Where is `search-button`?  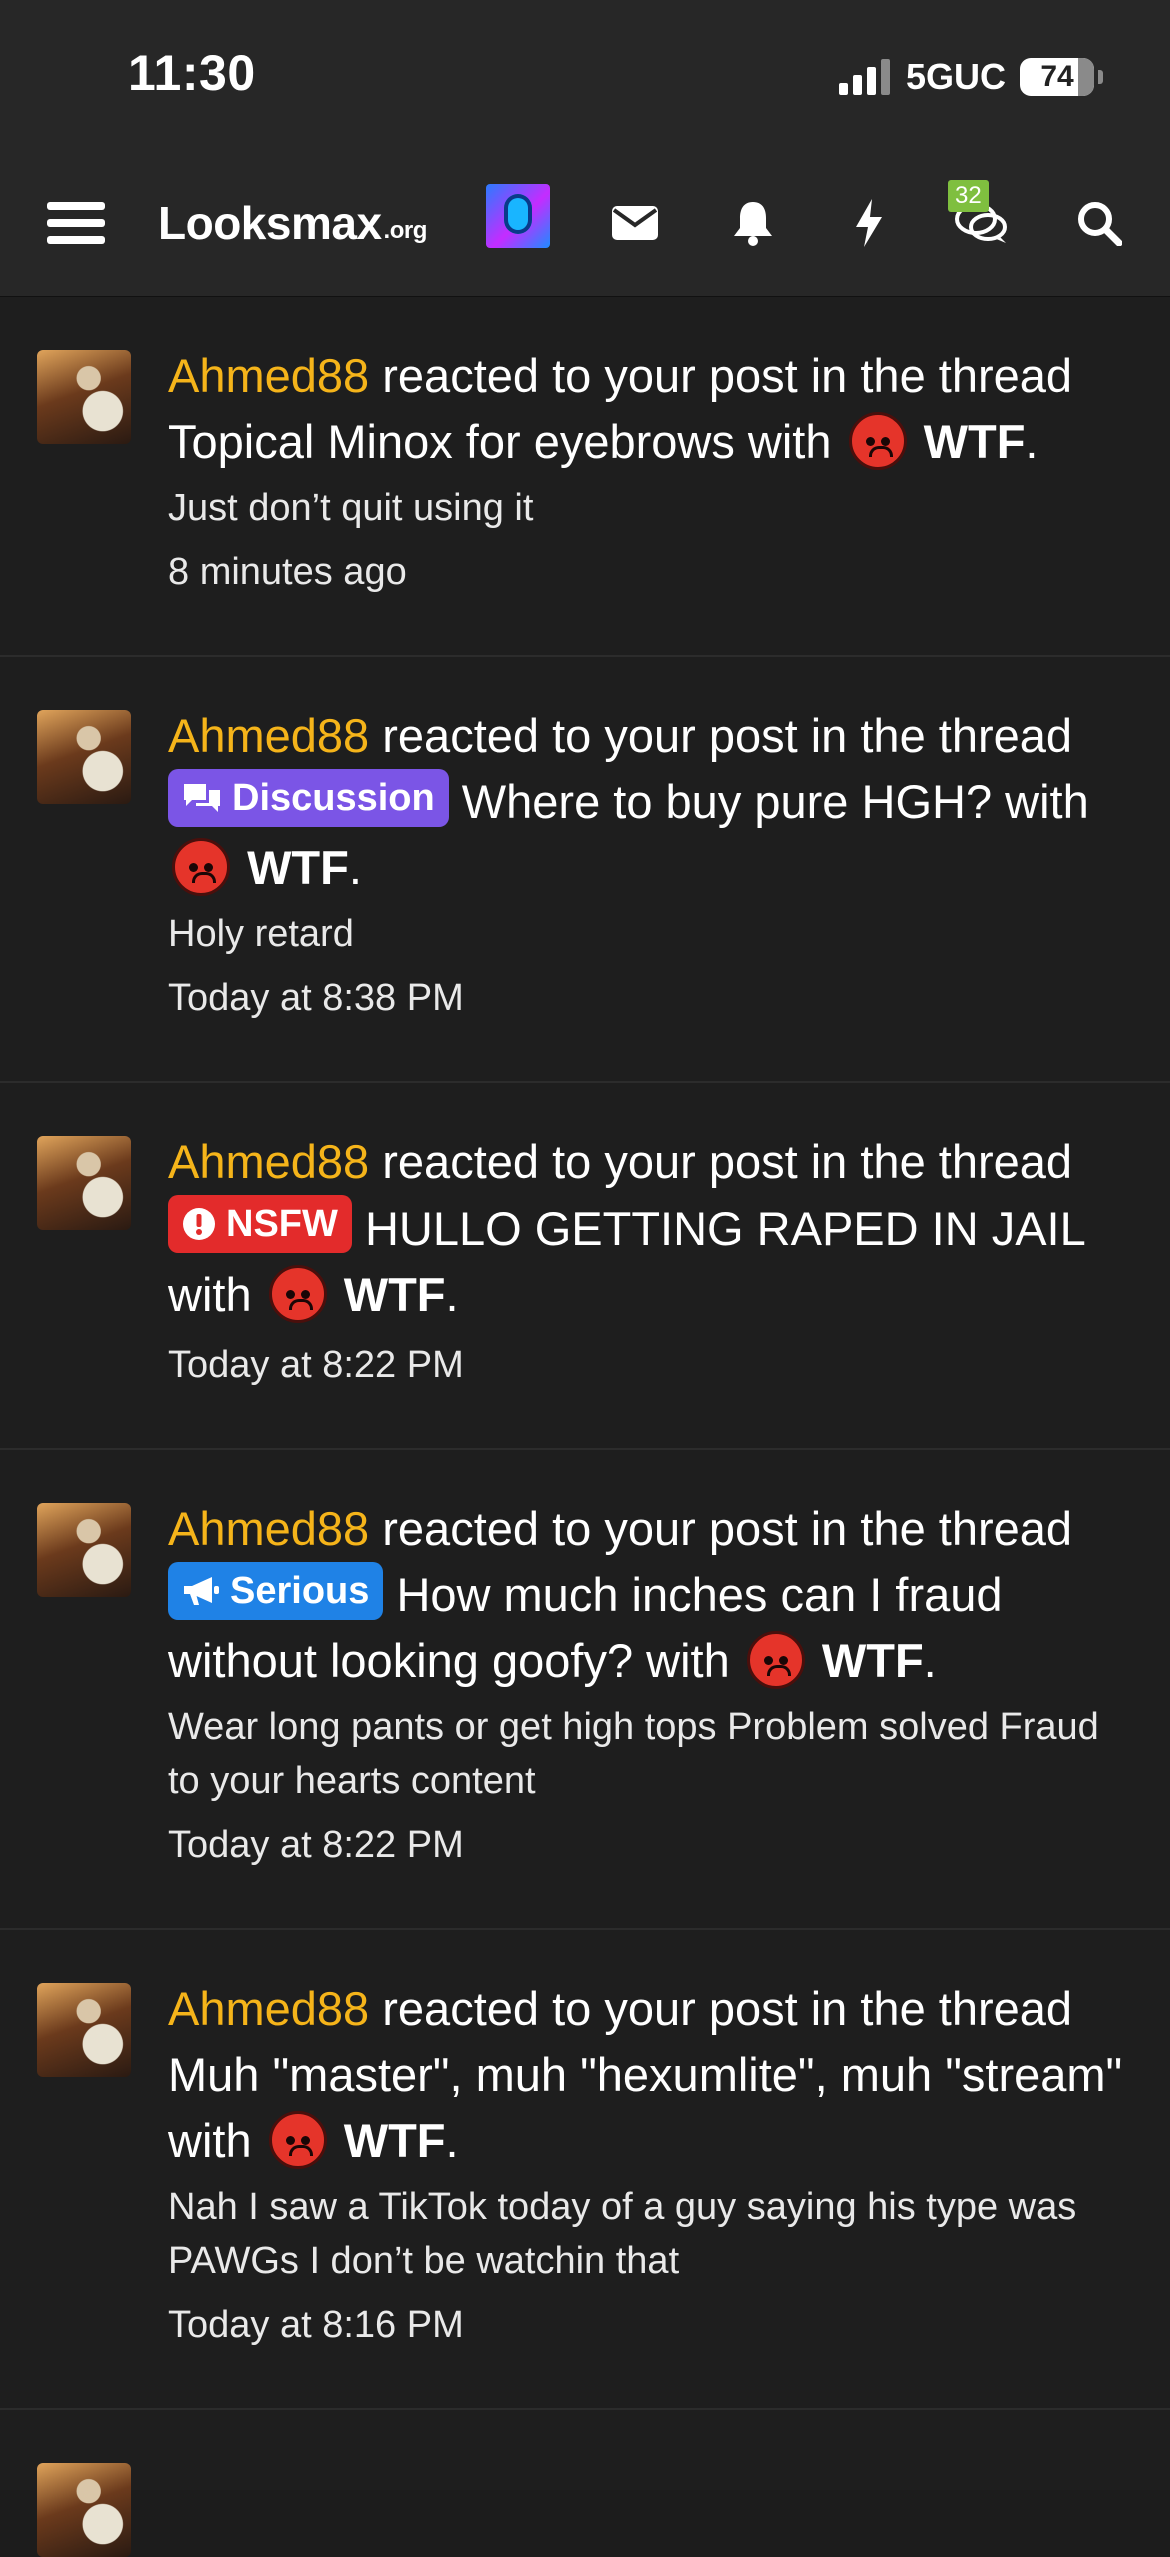 search-button is located at coordinates (1099, 223).